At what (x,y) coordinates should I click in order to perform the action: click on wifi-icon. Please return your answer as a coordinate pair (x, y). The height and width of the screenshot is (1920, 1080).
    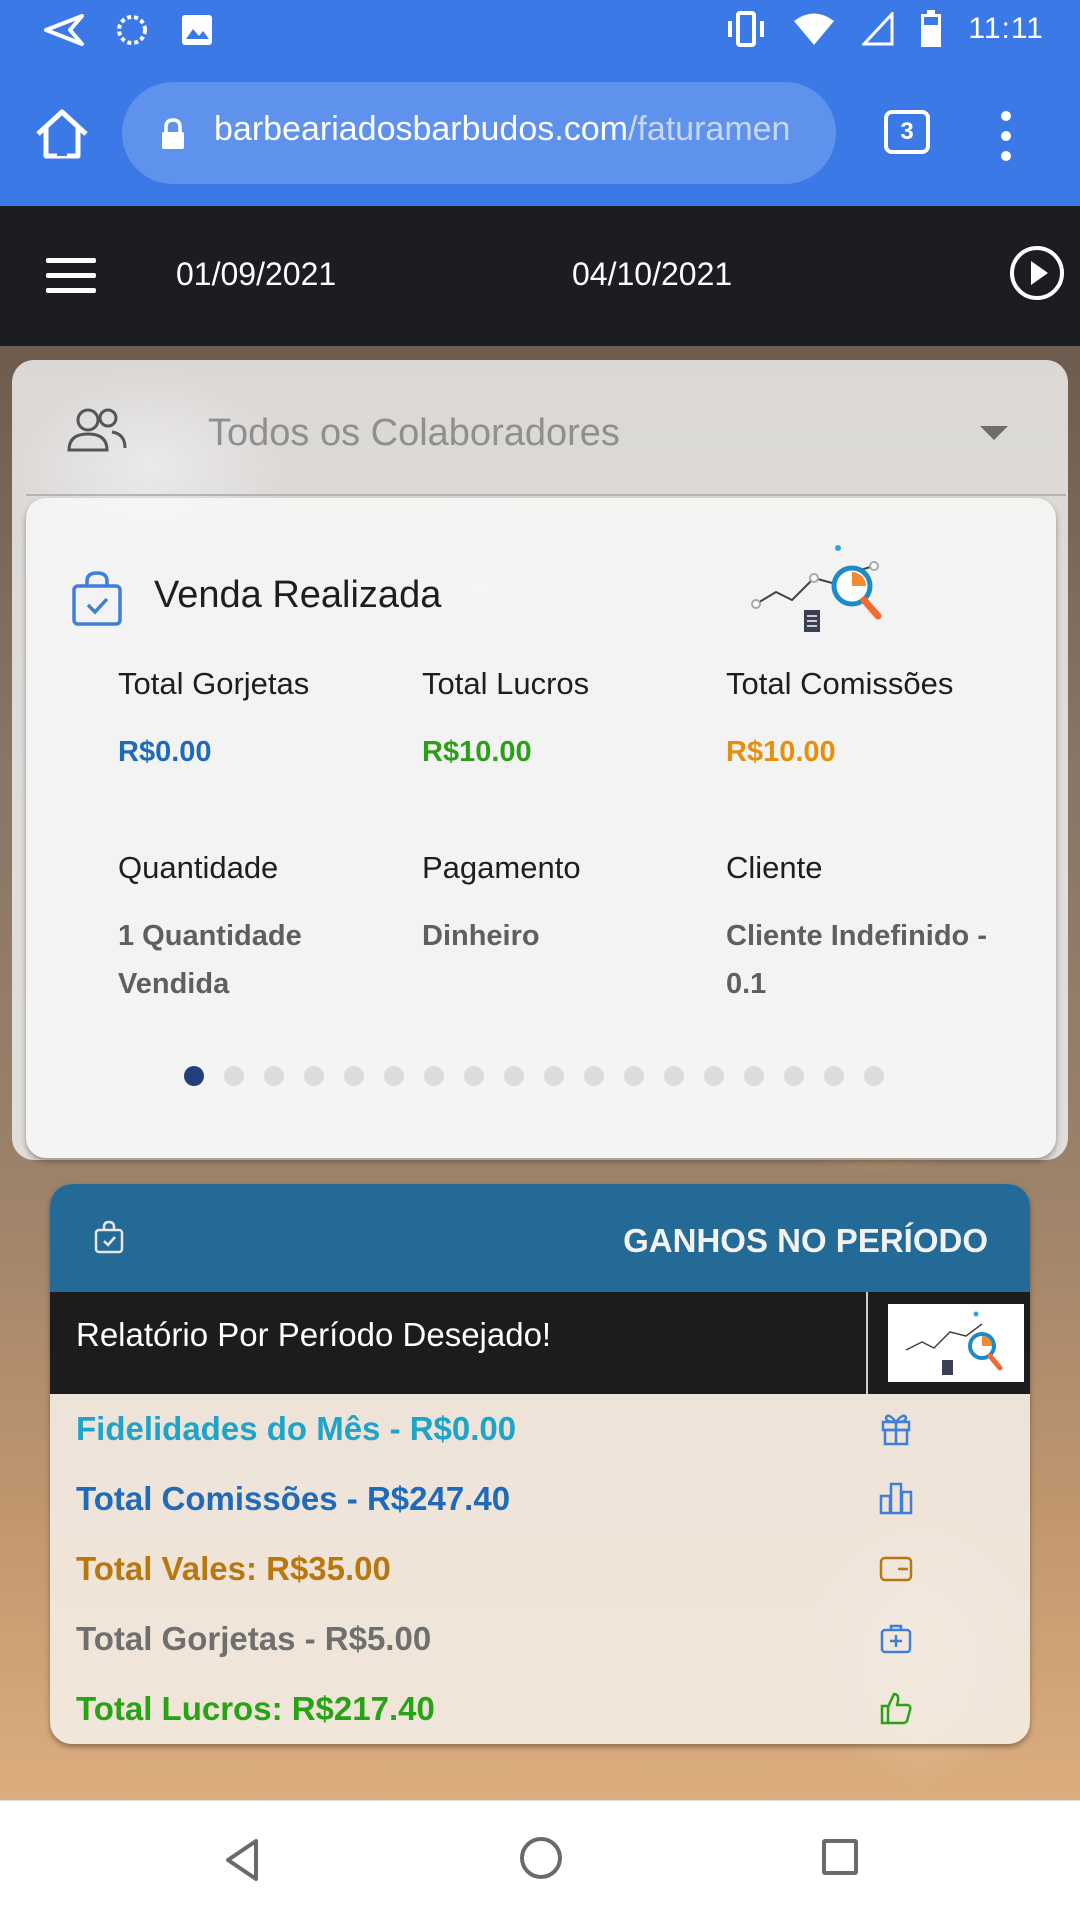
    Looking at the image, I should click on (814, 29).